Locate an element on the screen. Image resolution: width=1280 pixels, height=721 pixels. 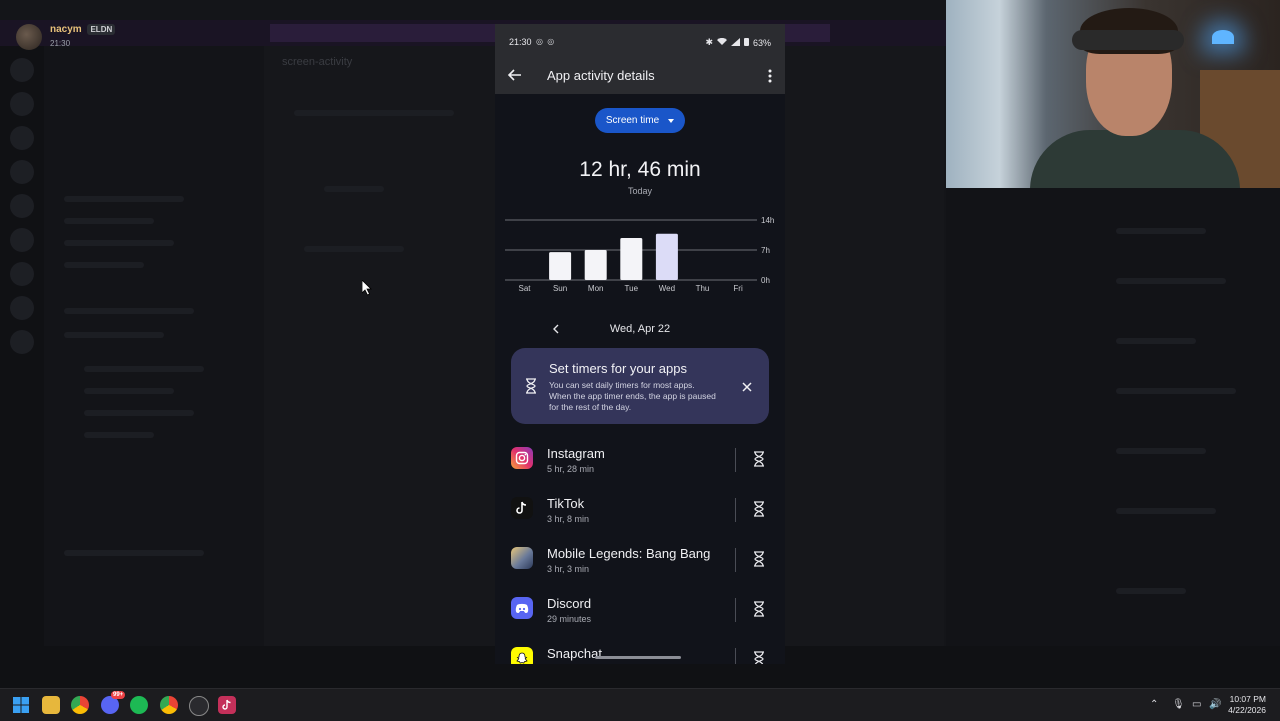
screen-time-dropdown: Screen time is located at coordinates (640, 120).